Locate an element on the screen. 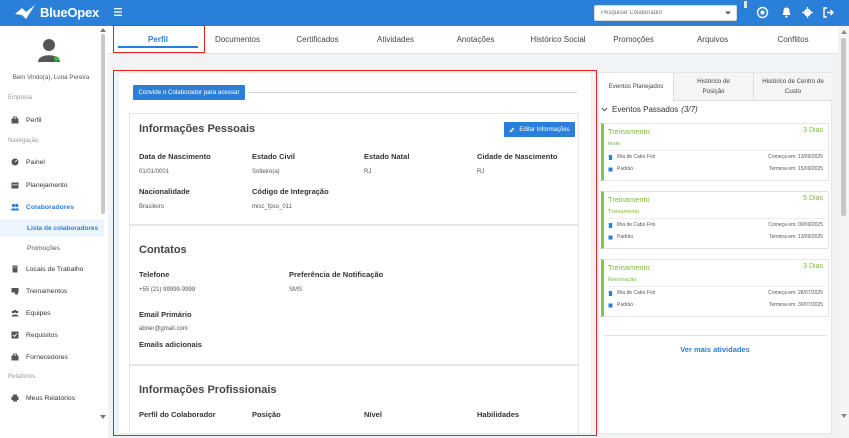 This screenshot has height=438, width=849. tab-atividades: Atividades is located at coordinates (395, 39).